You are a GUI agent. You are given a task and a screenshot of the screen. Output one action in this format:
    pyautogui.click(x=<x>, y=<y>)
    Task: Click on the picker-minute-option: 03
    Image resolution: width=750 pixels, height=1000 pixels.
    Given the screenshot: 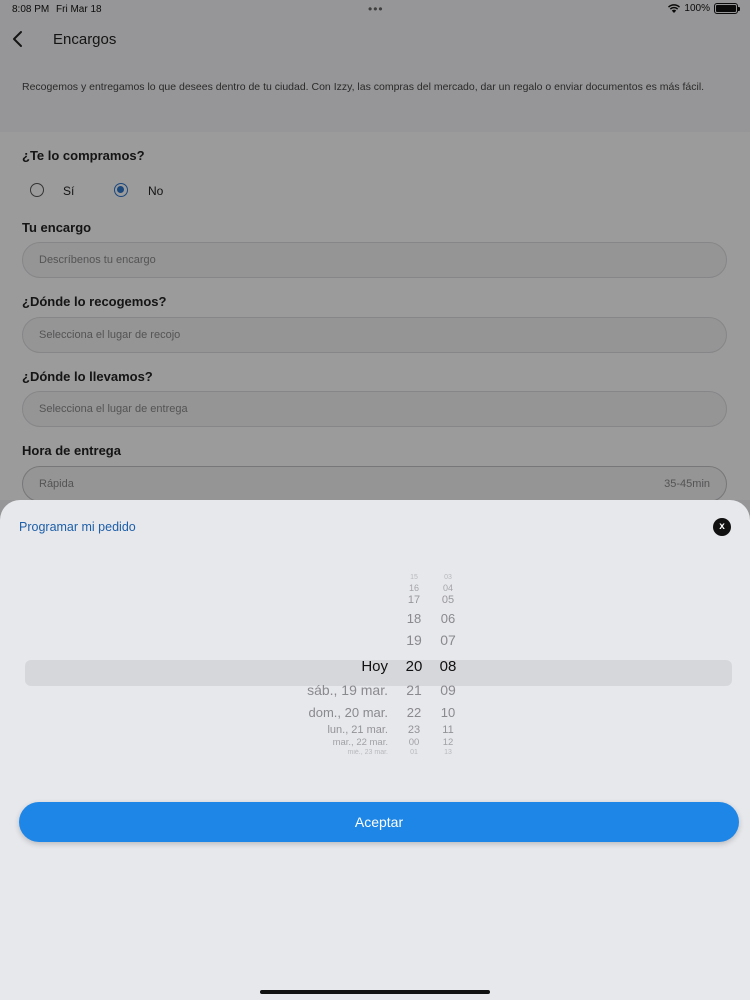 What is the action you would take?
    pyautogui.click(x=448, y=577)
    